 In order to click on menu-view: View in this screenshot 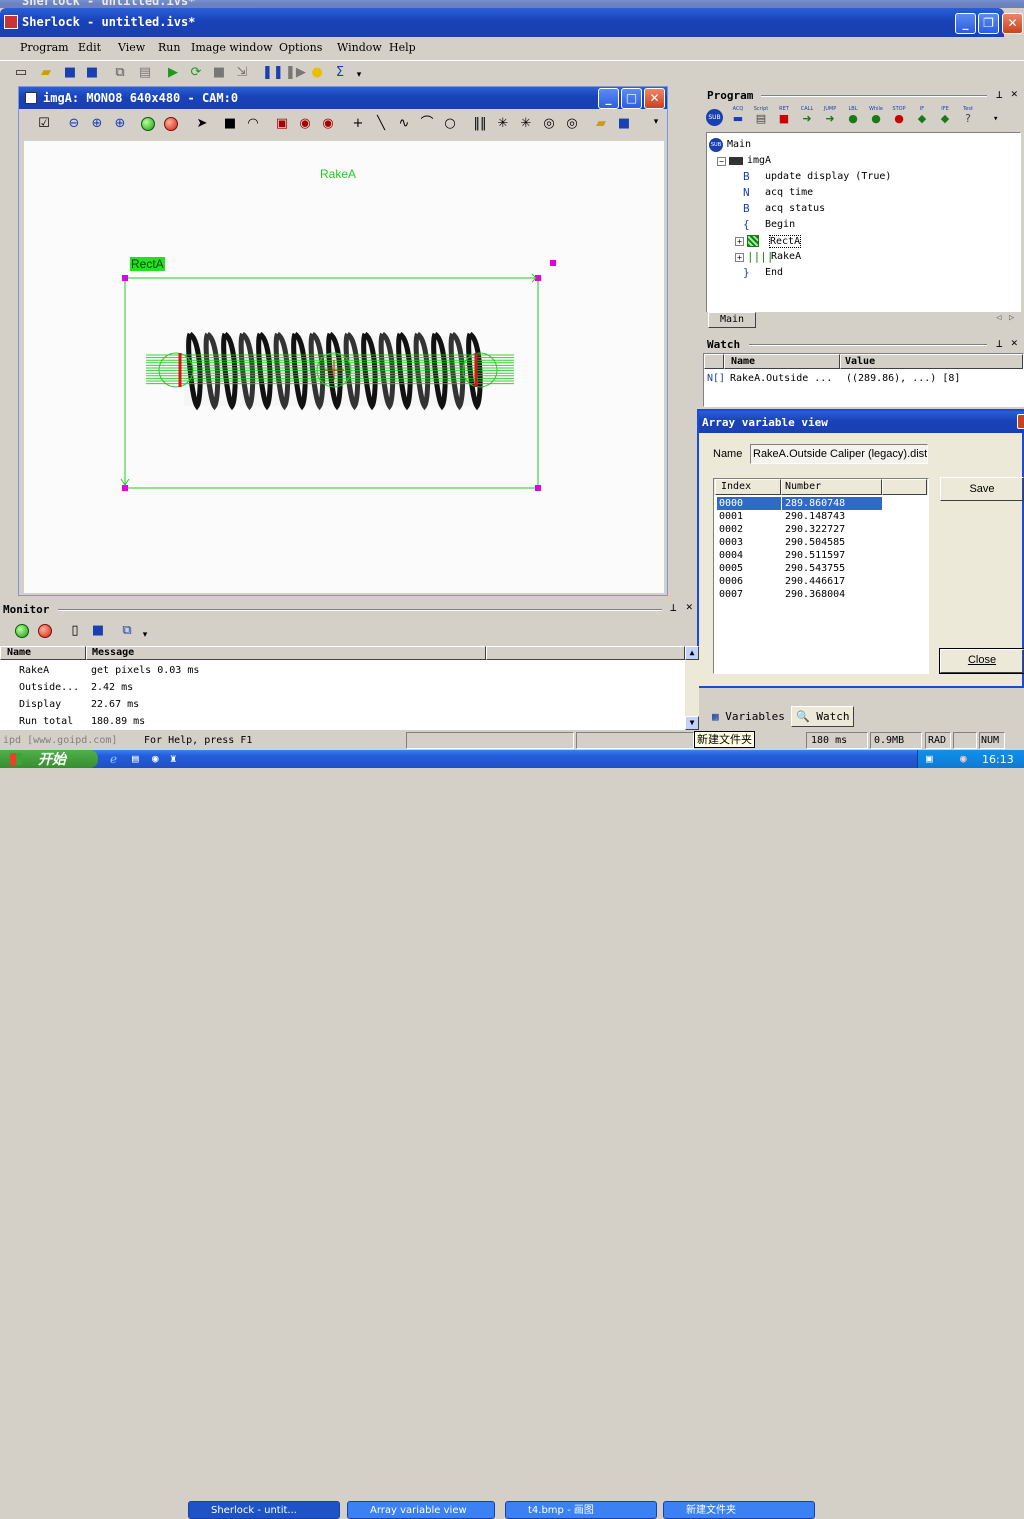, I will do `click(131, 47)`.